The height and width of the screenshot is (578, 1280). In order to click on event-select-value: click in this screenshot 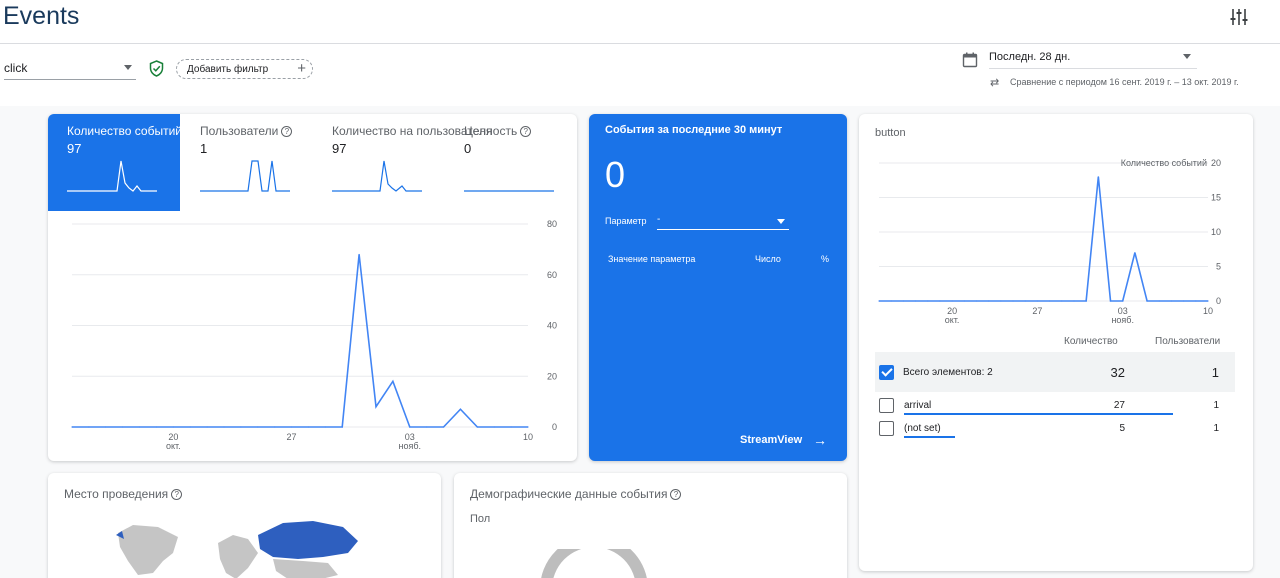, I will do `click(16, 68)`.